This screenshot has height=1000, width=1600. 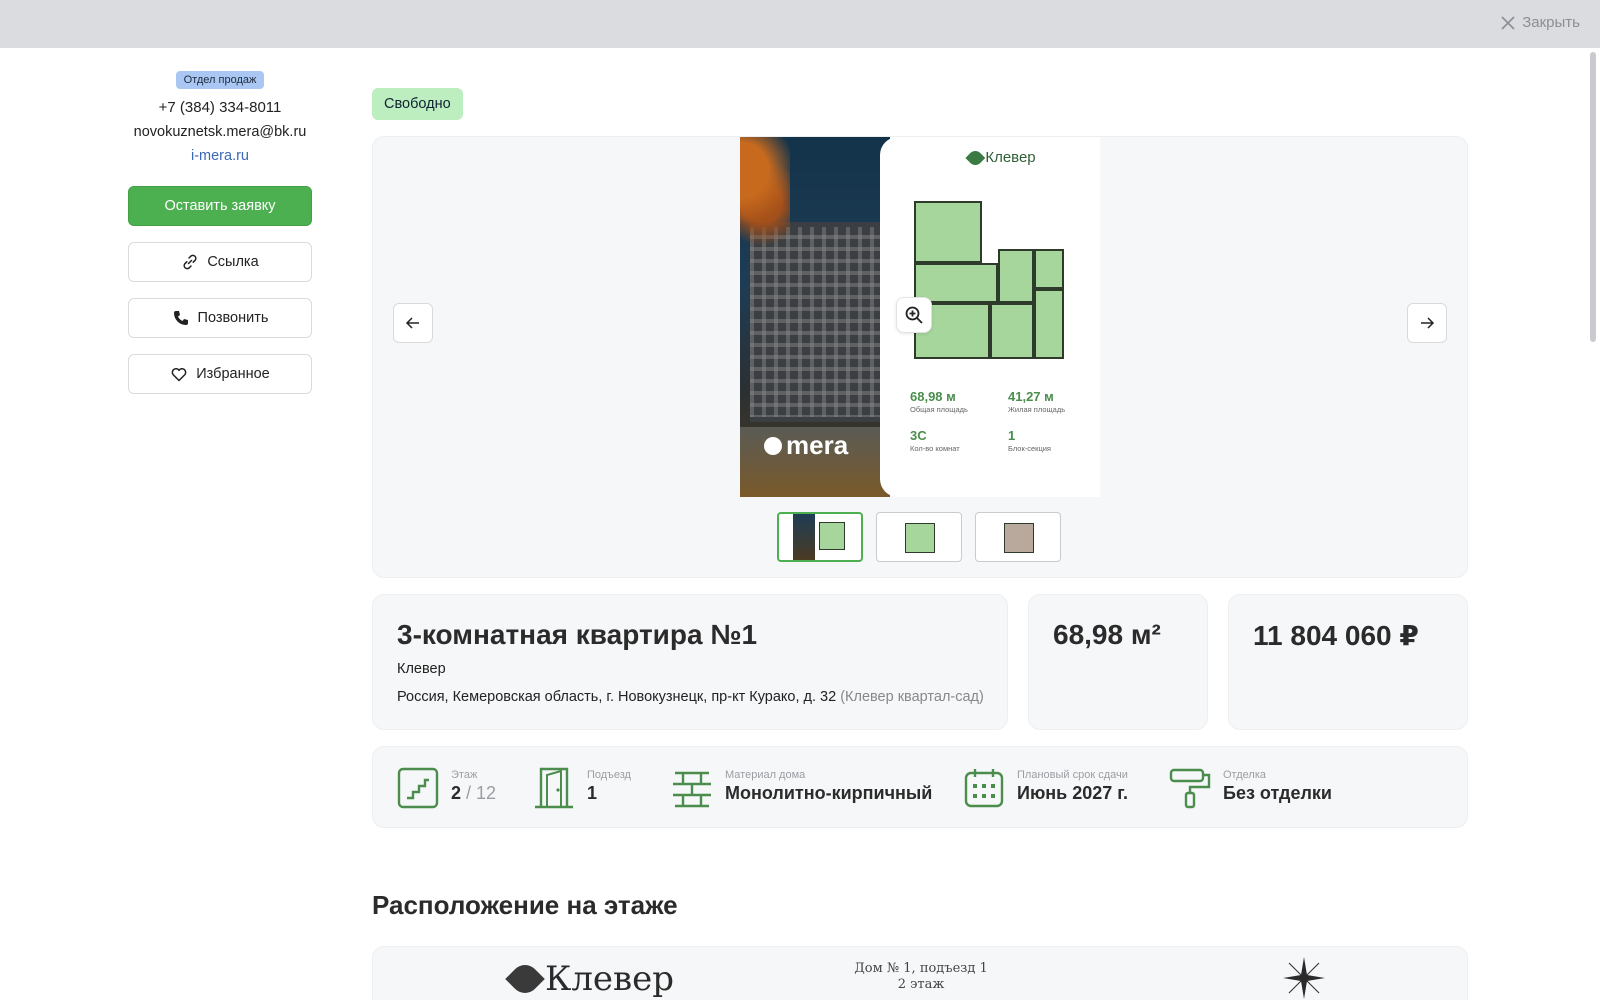 I want to click on close-button: Закрыть, so click(x=1540, y=22).